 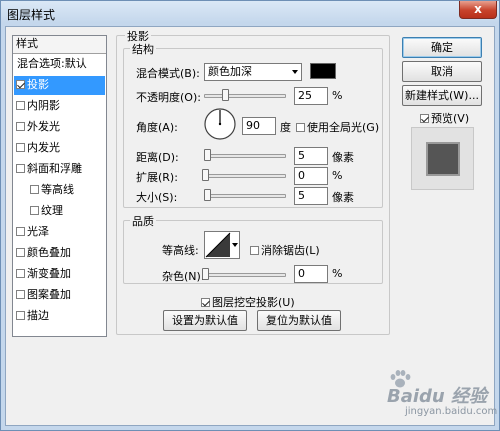 I want to click on spread-slider-thumb, so click(x=205, y=175).